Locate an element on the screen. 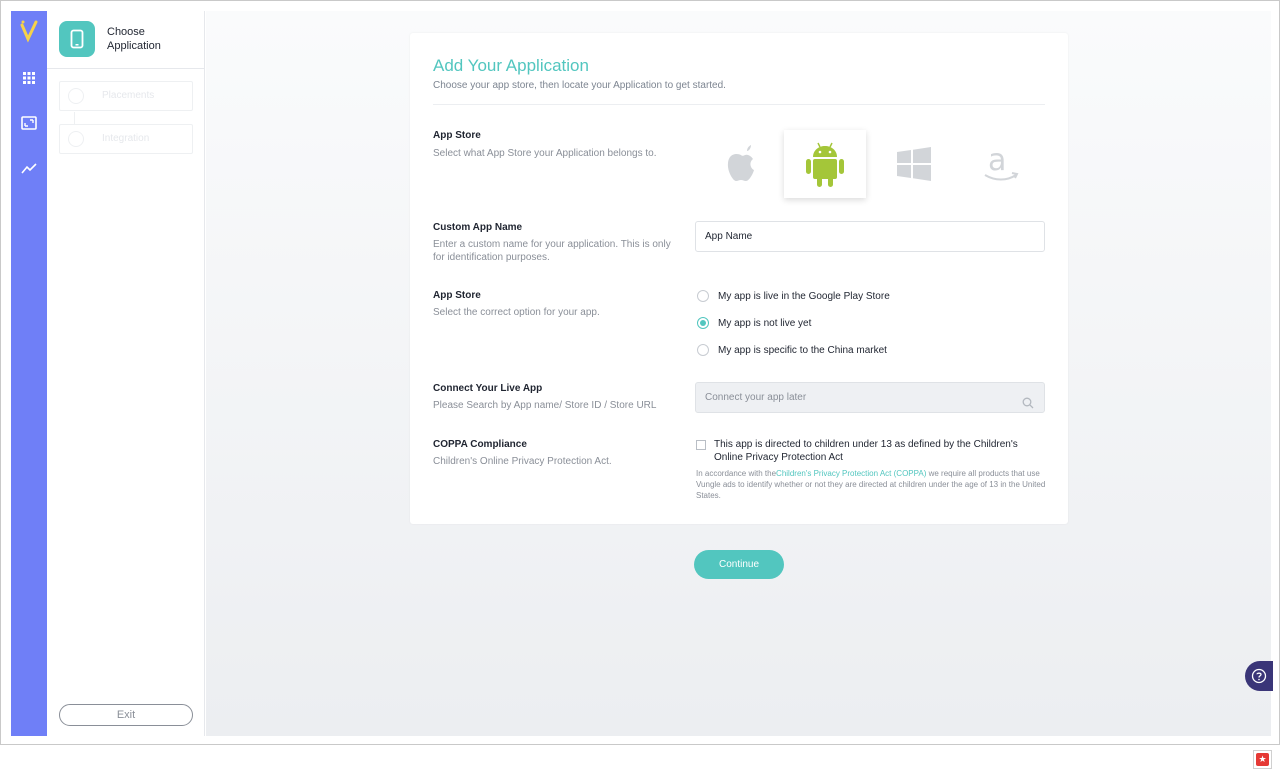 The image size is (1280, 776). page-title: Add Your Application is located at coordinates (511, 65).